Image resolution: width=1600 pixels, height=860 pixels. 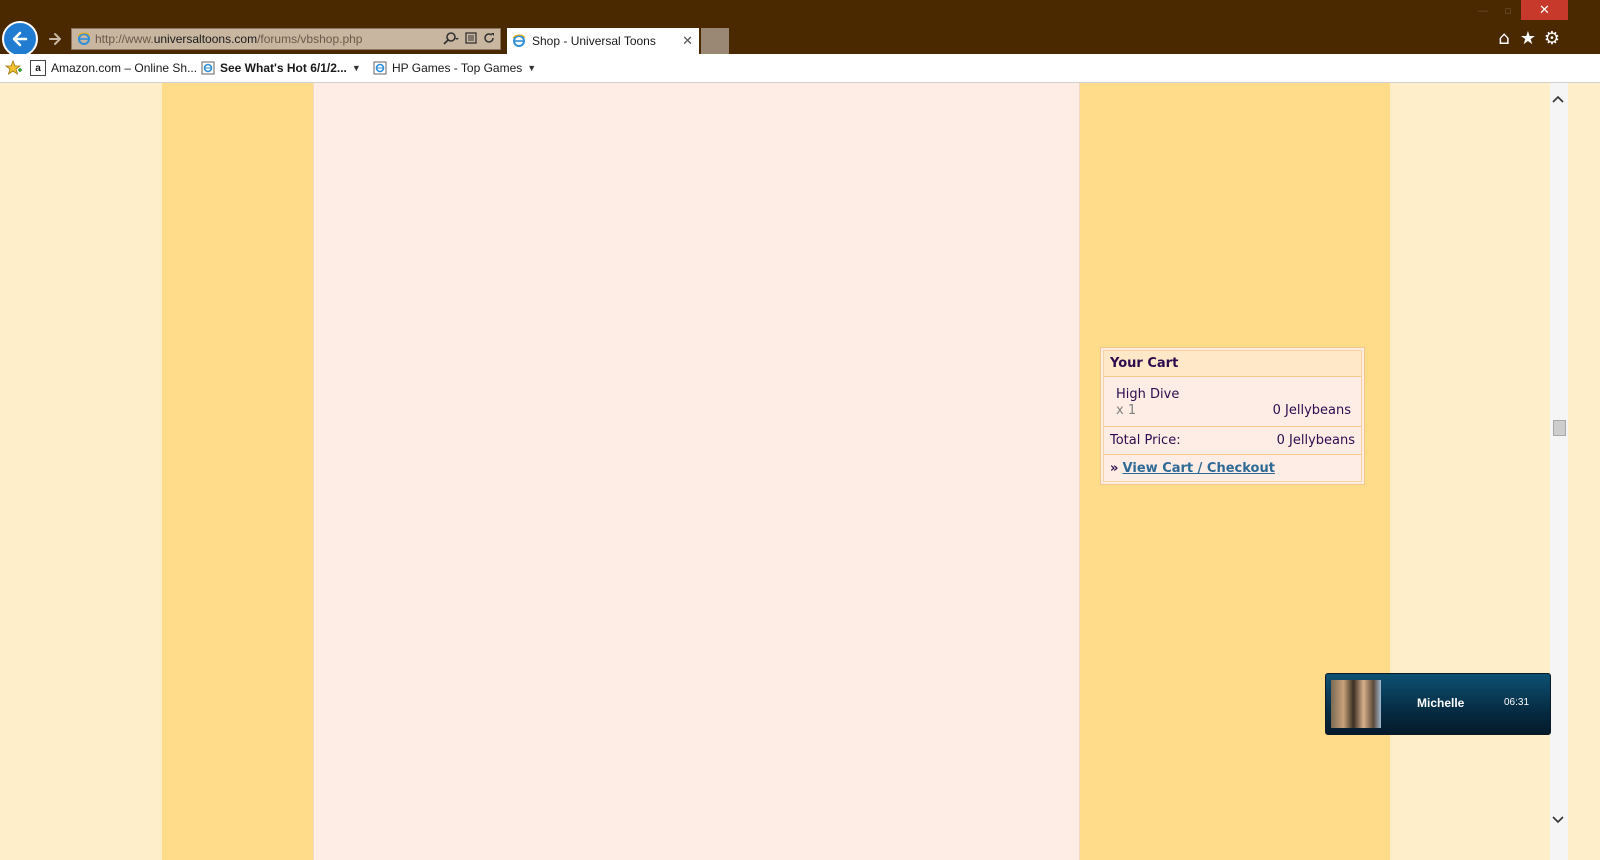 What do you see at coordinates (38, 68) in the screenshot?
I see `amazon-icon: a` at bounding box center [38, 68].